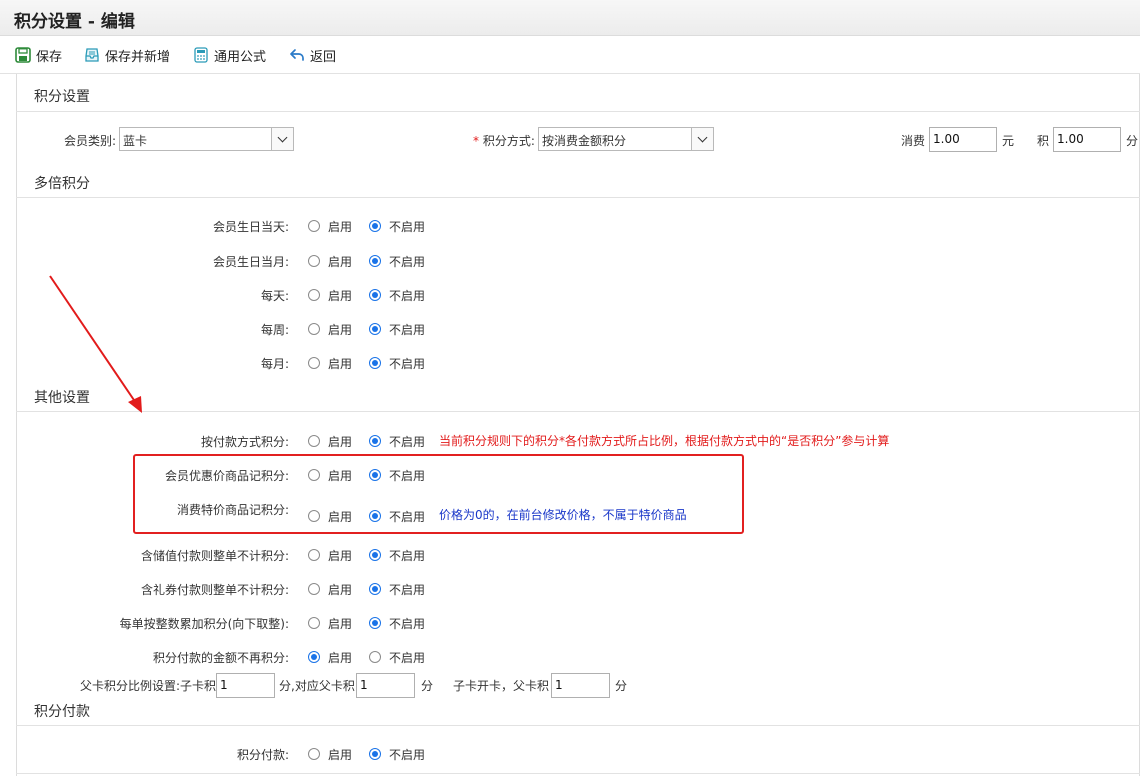  Describe the element at coordinates (138, 57) in the screenshot. I see `save-and-new-label: 保存并新增` at that location.